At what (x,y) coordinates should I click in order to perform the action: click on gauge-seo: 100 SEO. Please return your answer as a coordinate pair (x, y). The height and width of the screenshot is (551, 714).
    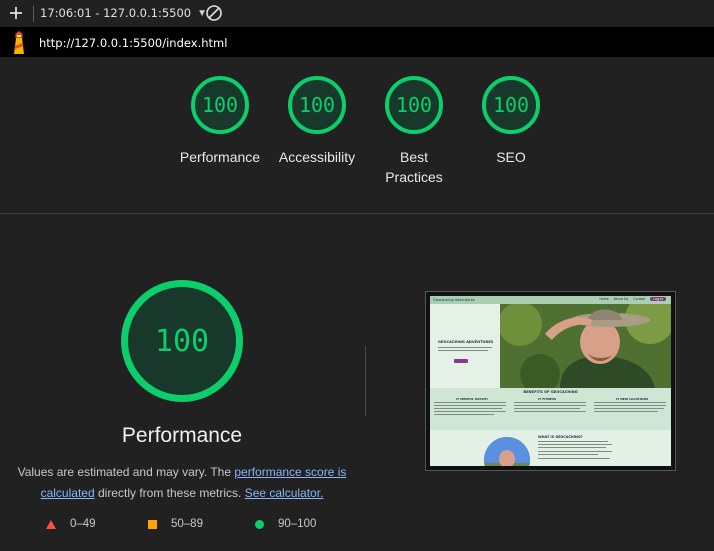
    Looking at the image, I should click on (511, 121).